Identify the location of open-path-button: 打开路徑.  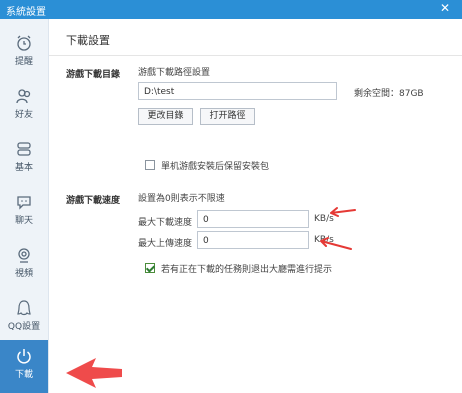
(227, 116).